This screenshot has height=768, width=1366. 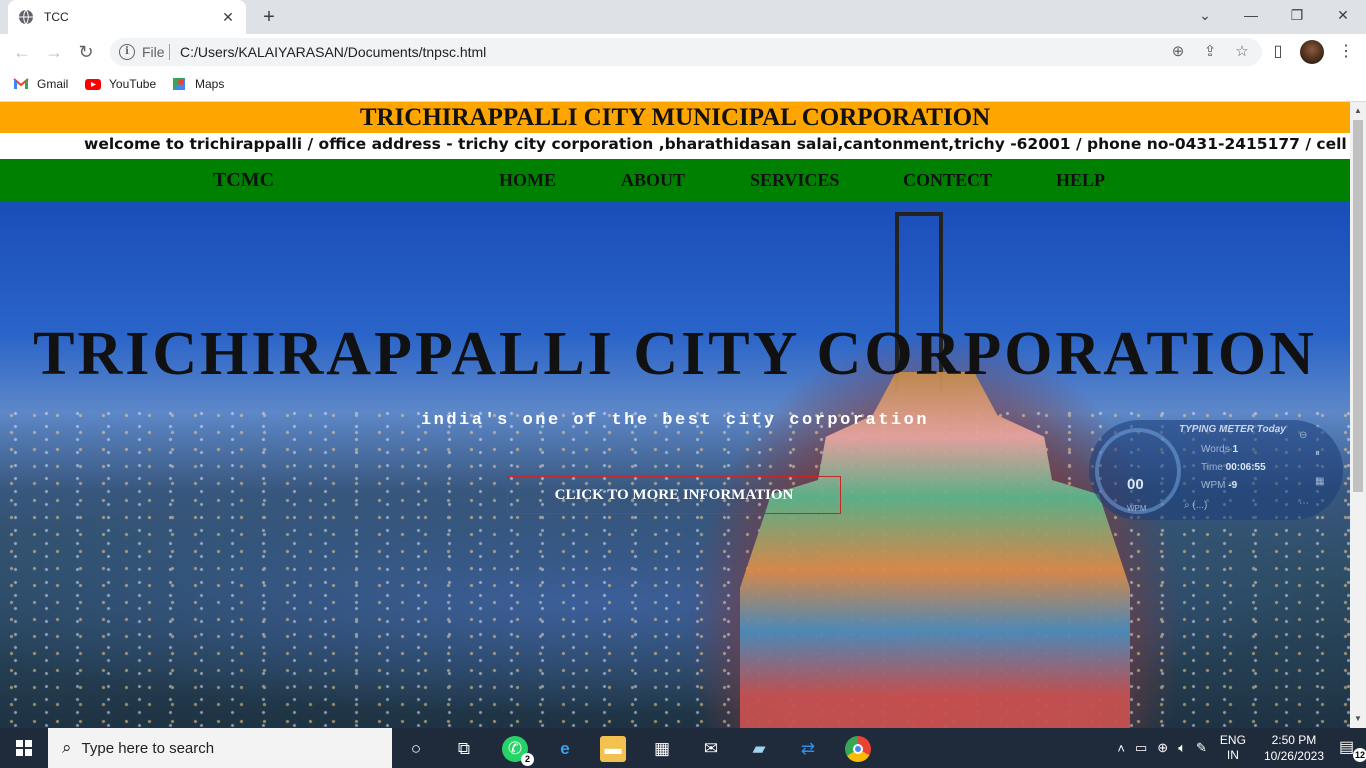 I want to click on share-icon: ⇪, so click(x=1210, y=52).